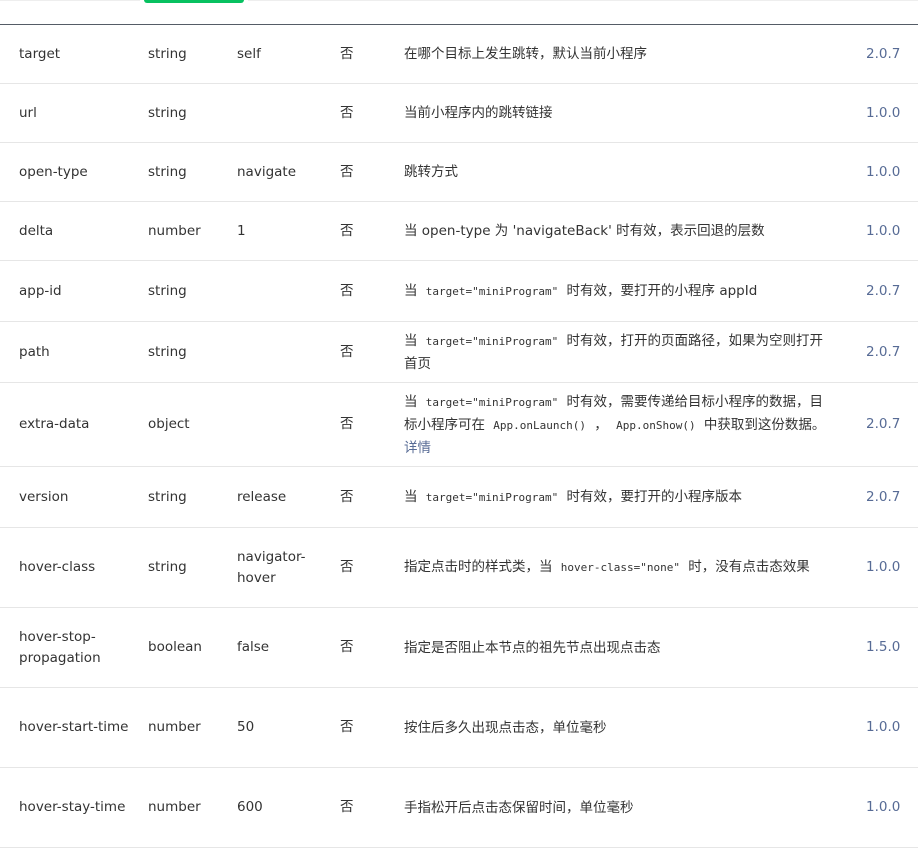 The height and width of the screenshot is (848, 924). What do you see at coordinates (277, 647) in the screenshot?
I see `attr-default: false` at bounding box center [277, 647].